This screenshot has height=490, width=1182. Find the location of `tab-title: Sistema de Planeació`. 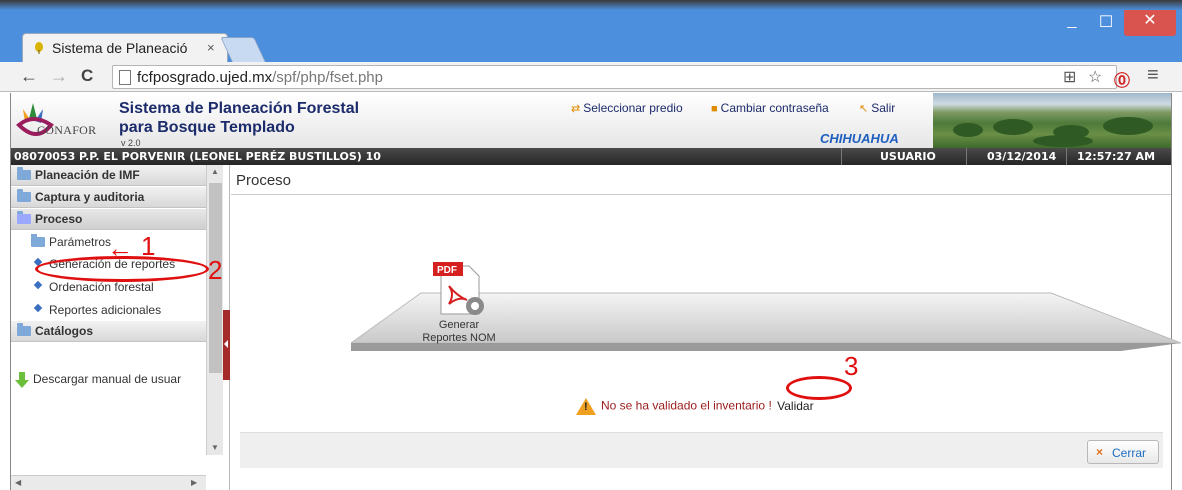

tab-title: Sistema de Planeació is located at coordinates (120, 48).